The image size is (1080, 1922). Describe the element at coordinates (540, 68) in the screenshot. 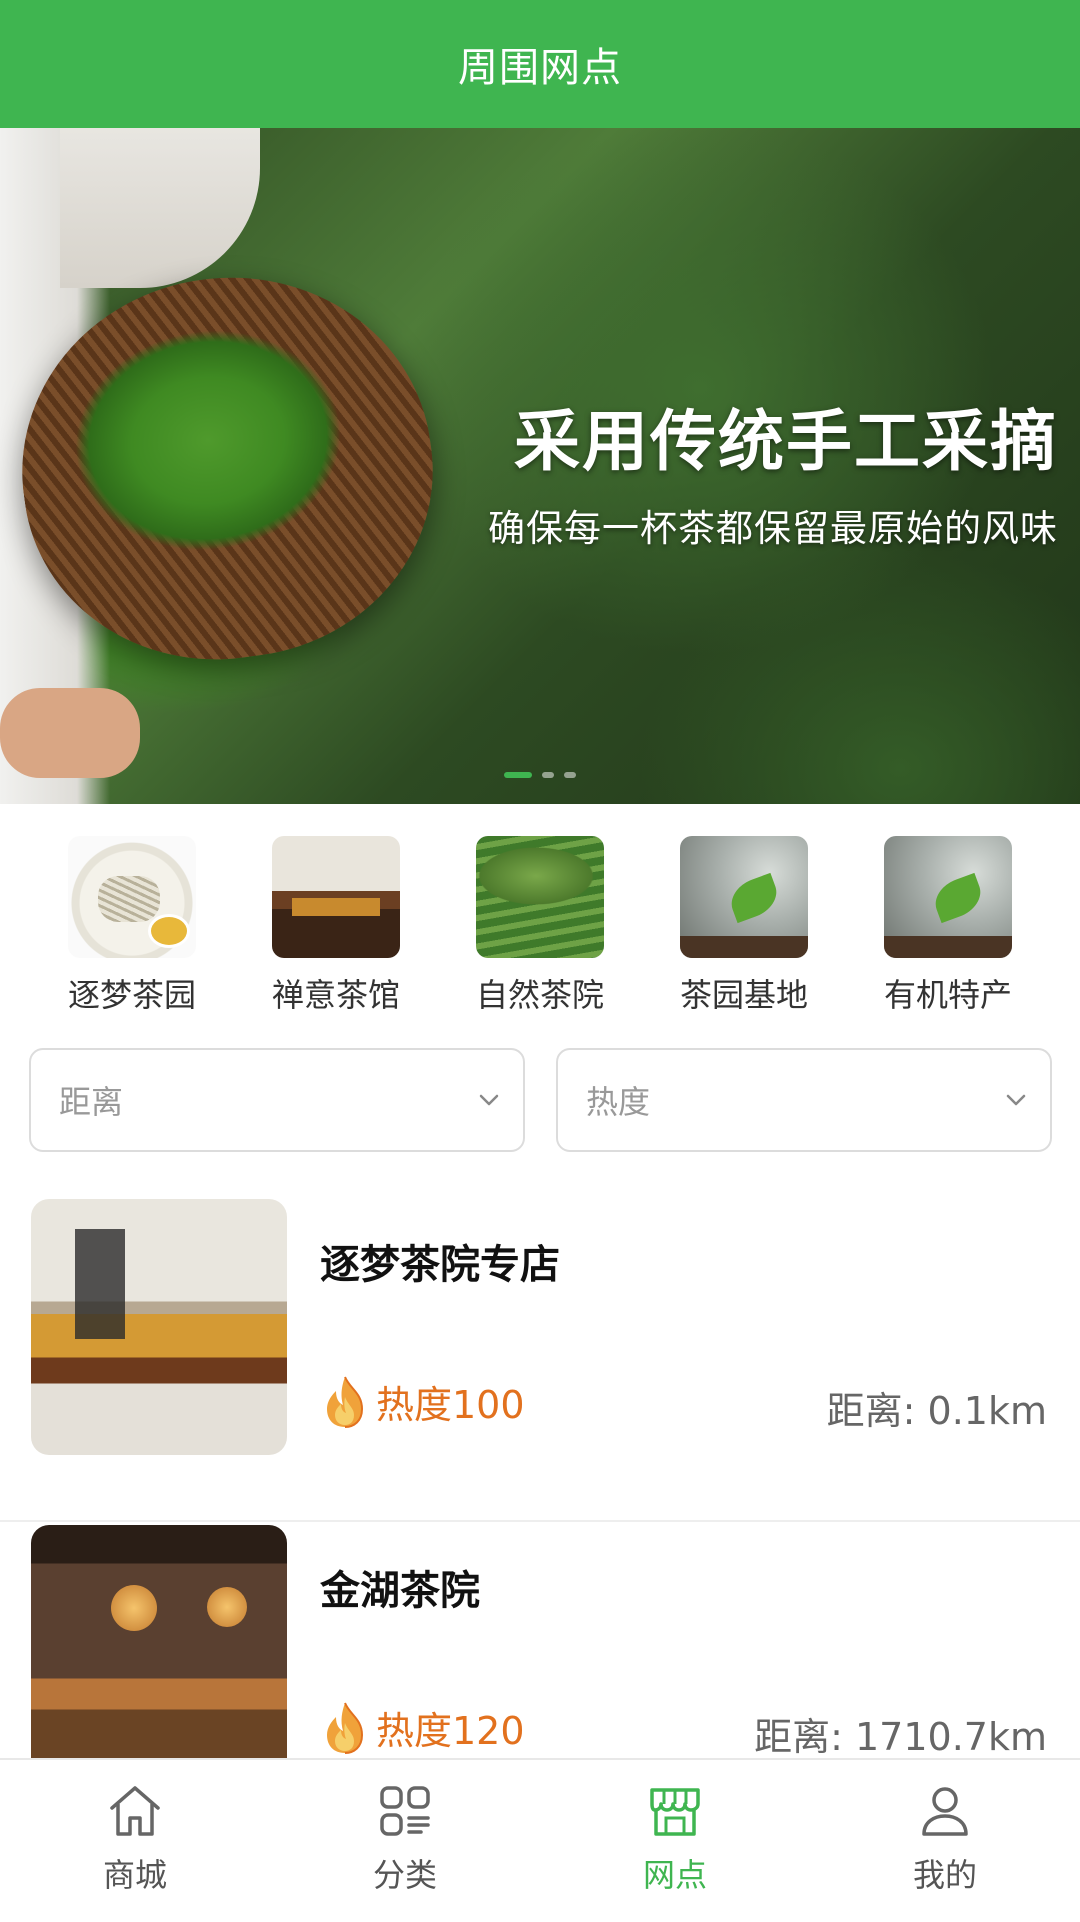

I see `page-title: 周围网点` at that location.